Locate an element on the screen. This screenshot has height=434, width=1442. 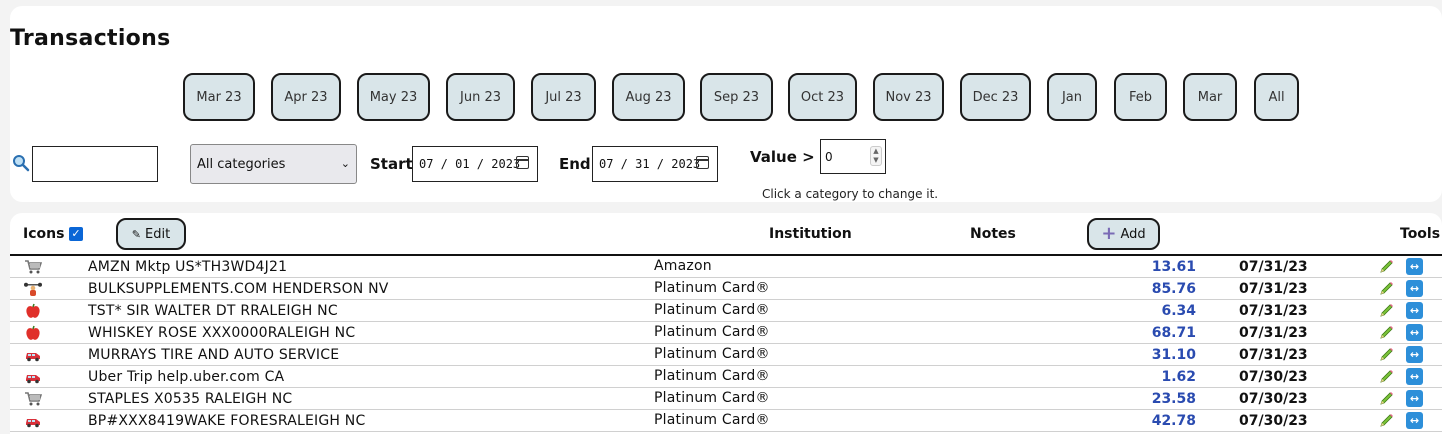
edit-button: ✎ Edit is located at coordinates (151, 234).